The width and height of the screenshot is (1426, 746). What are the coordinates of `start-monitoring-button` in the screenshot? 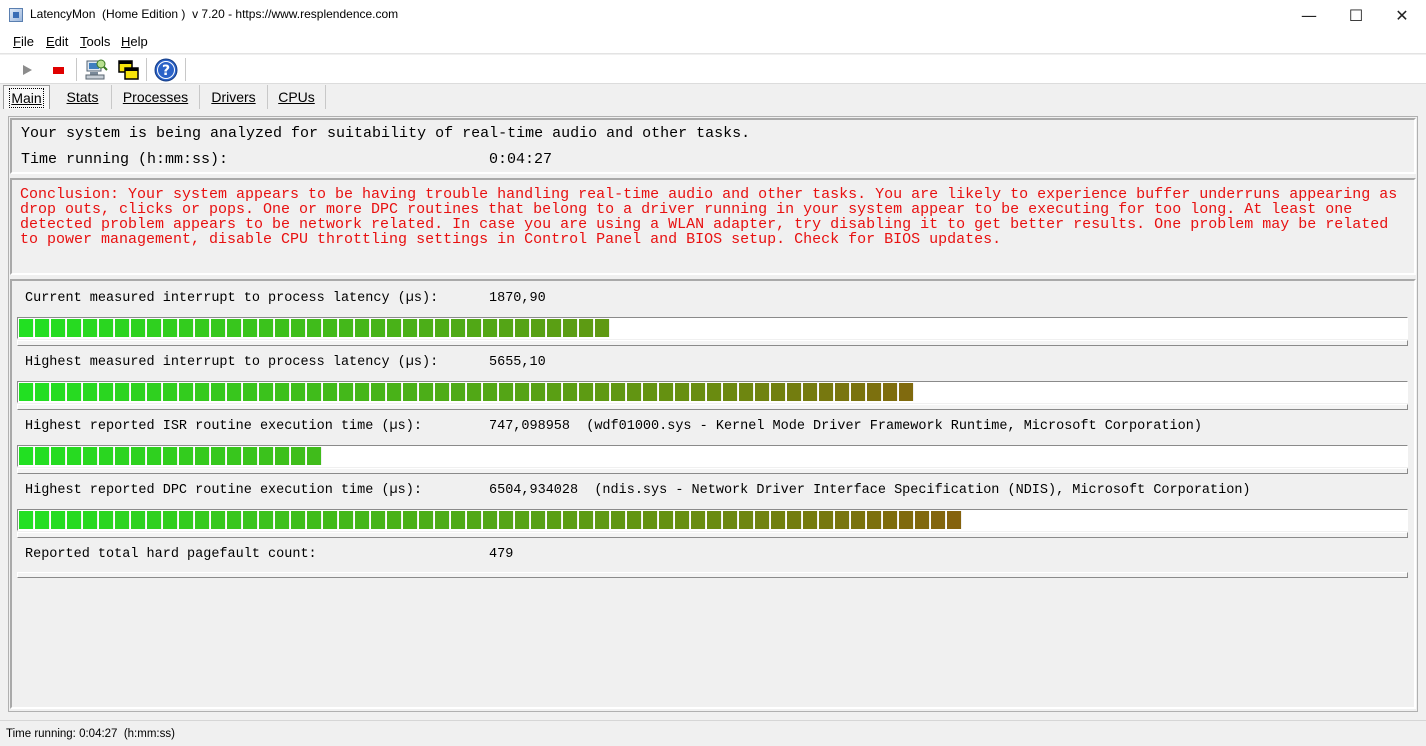 It's located at (27, 69).